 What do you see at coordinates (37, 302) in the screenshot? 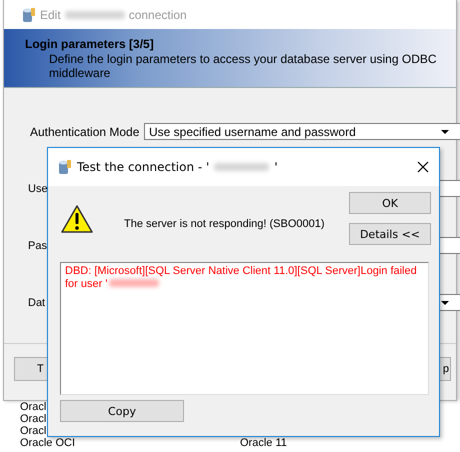
I see `field-label: Dat` at bounding box center [37, 302].